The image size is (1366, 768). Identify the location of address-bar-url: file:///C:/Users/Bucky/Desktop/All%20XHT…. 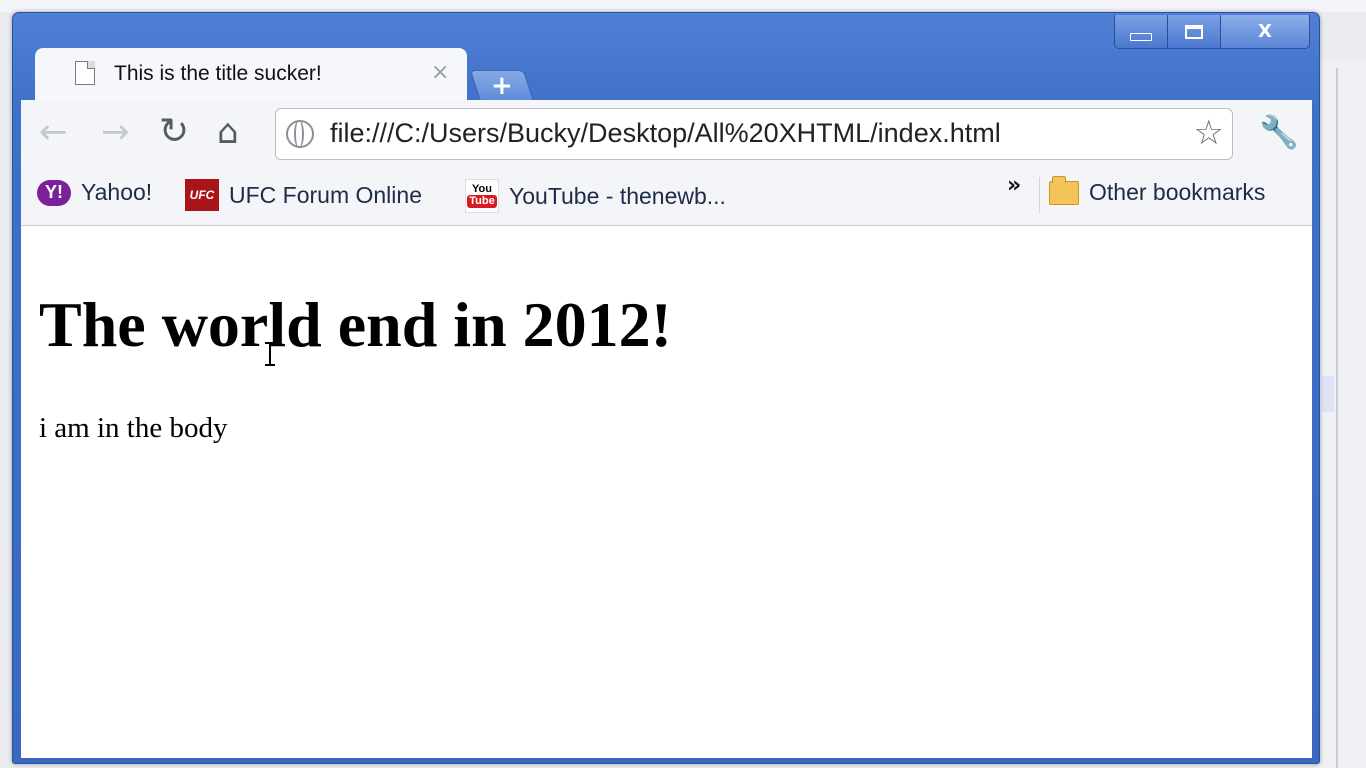
(665, 133).